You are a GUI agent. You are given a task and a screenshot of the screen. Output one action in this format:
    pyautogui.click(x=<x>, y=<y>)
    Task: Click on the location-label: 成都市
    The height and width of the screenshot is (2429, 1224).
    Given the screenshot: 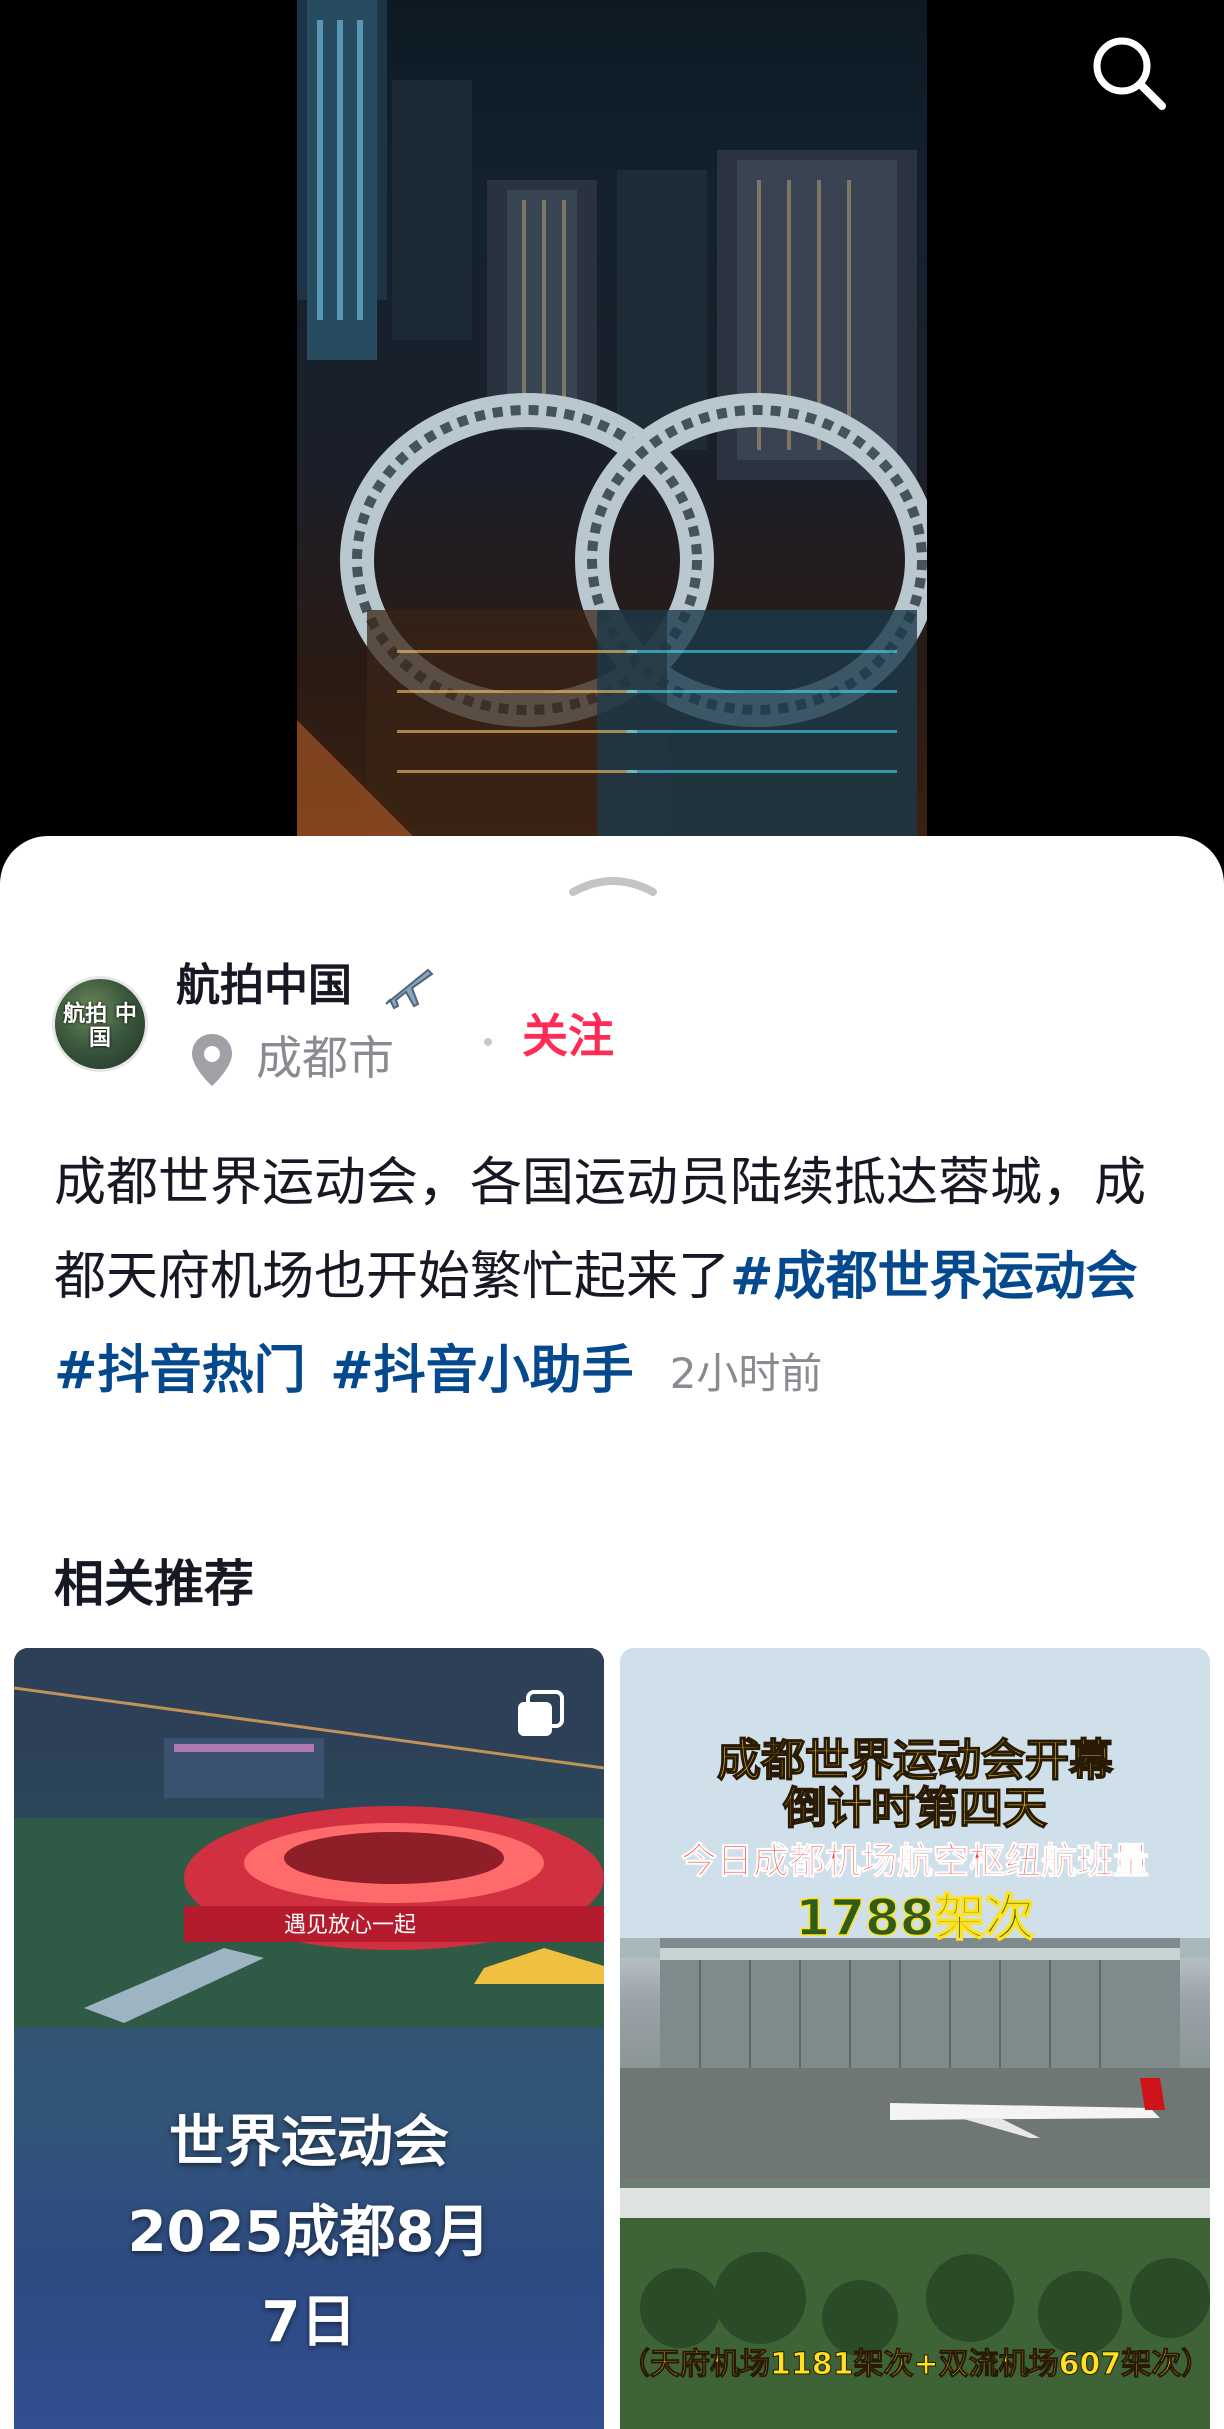 What is the action you would take?
    pyautogui.click(x=325, y=1058)
    